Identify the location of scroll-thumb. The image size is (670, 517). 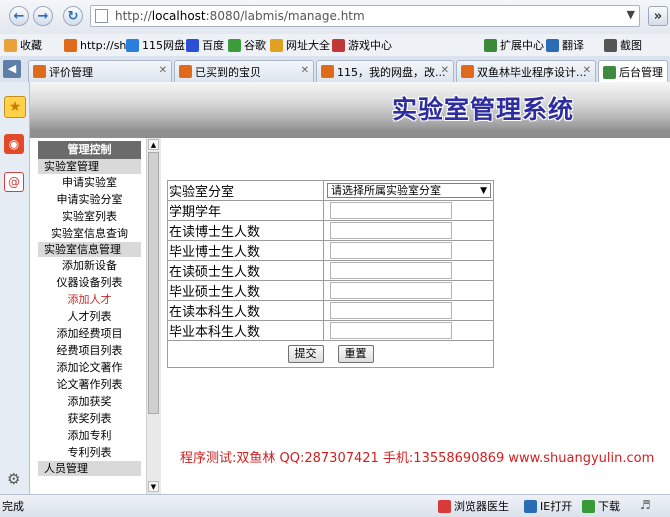
(153, 283).